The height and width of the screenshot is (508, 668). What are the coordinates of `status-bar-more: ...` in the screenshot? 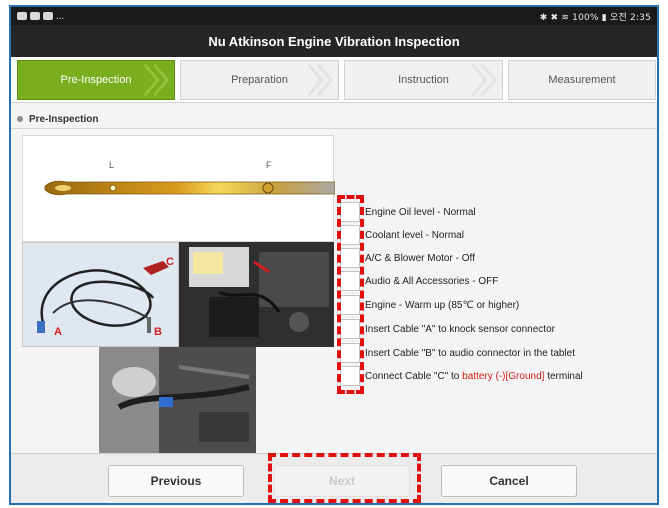 It's located at (60, 16).